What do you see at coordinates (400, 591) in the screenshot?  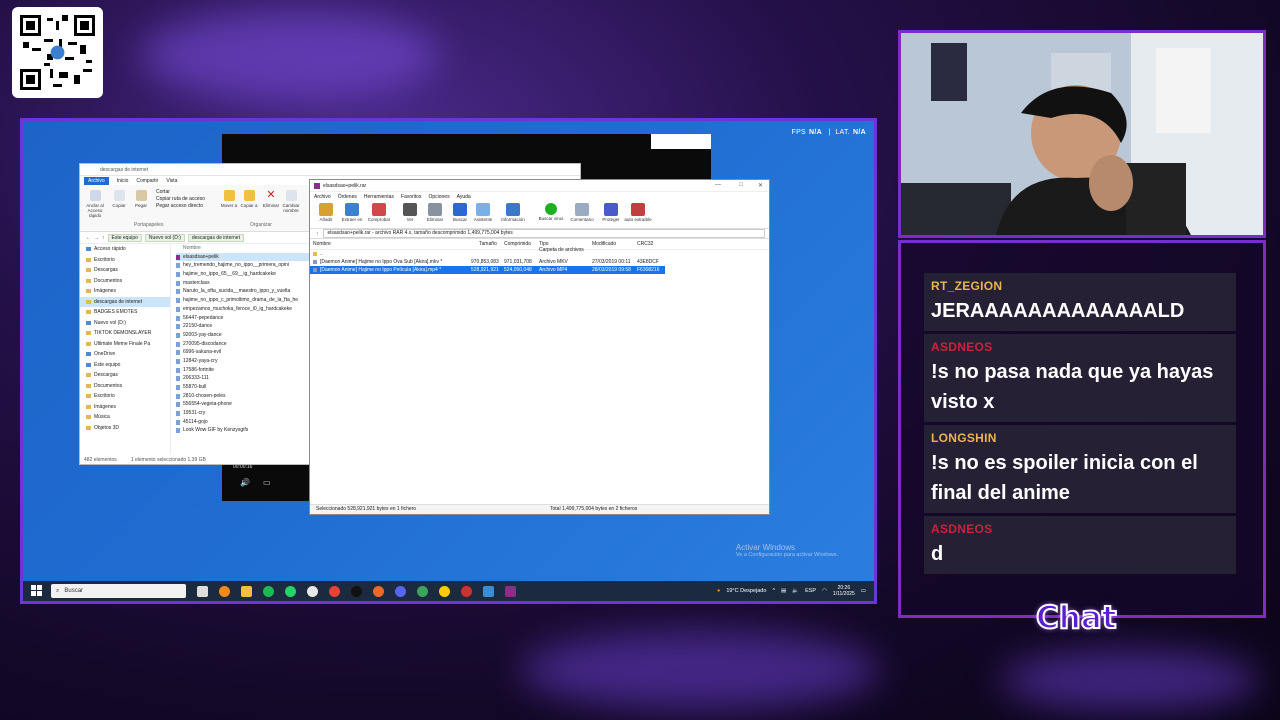 I see `discord-icon` at bounding box center [400, 591].